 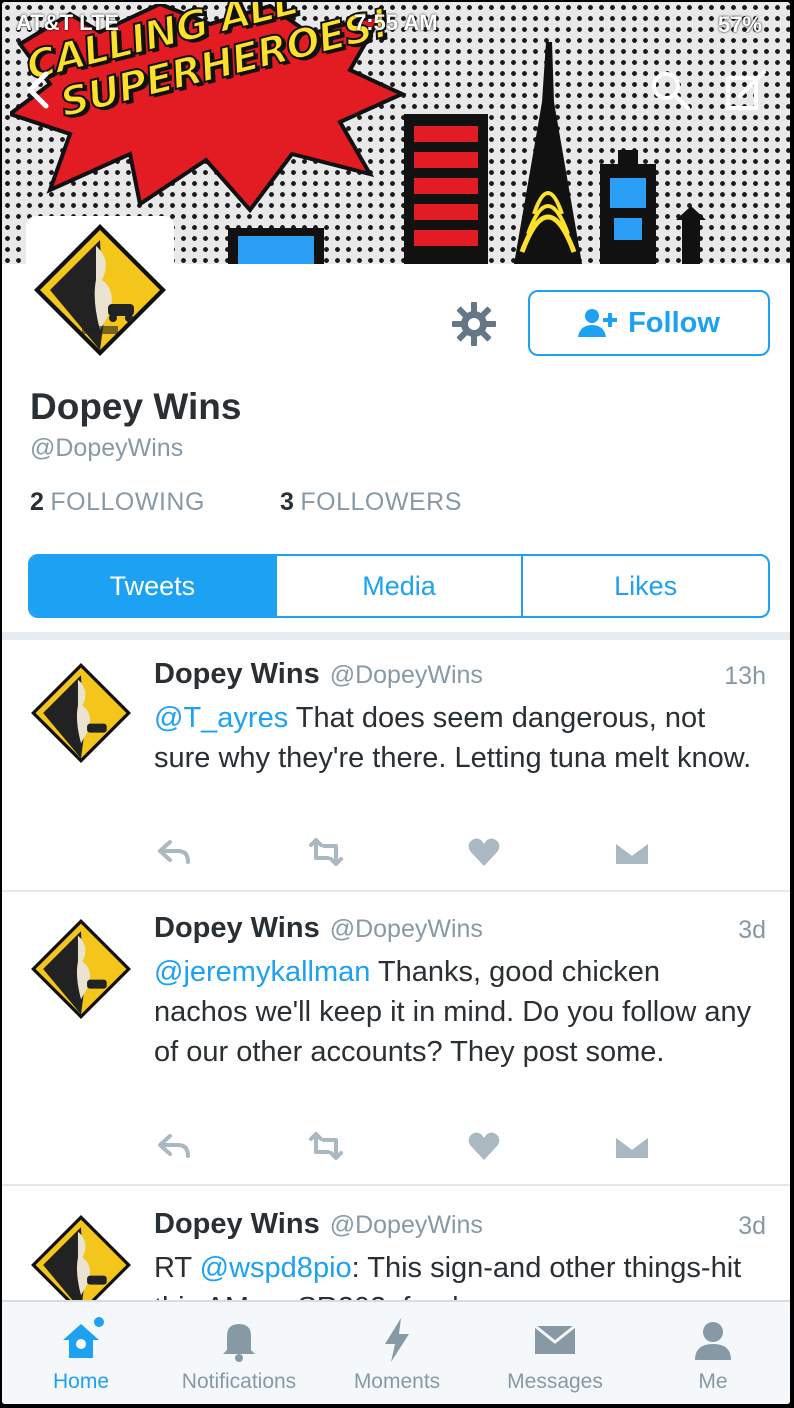 I want to click on envelope-icon, so click(x=555, y=1339).